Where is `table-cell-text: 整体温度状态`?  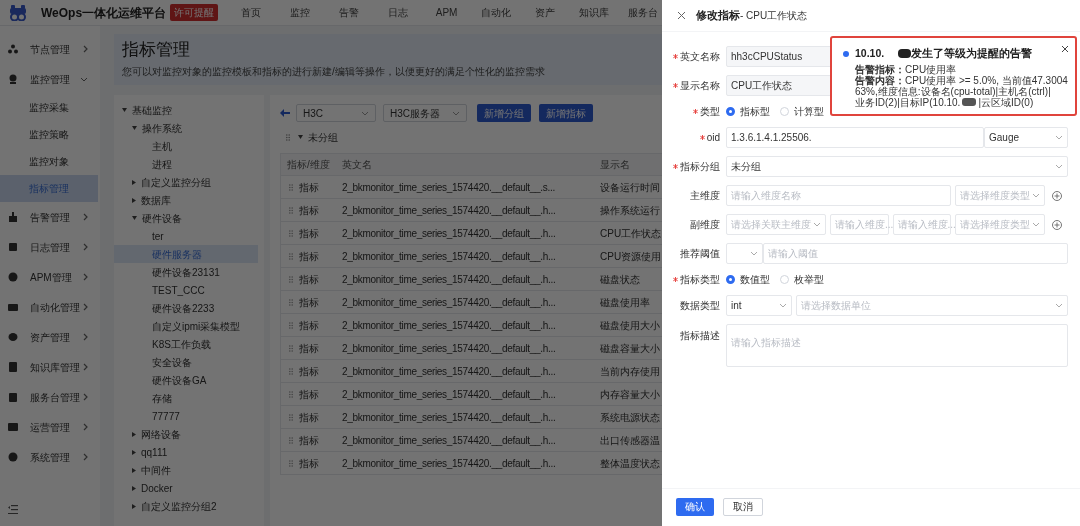 table-cell-text: 整体温度状态 is located at coordinates (630, 463).